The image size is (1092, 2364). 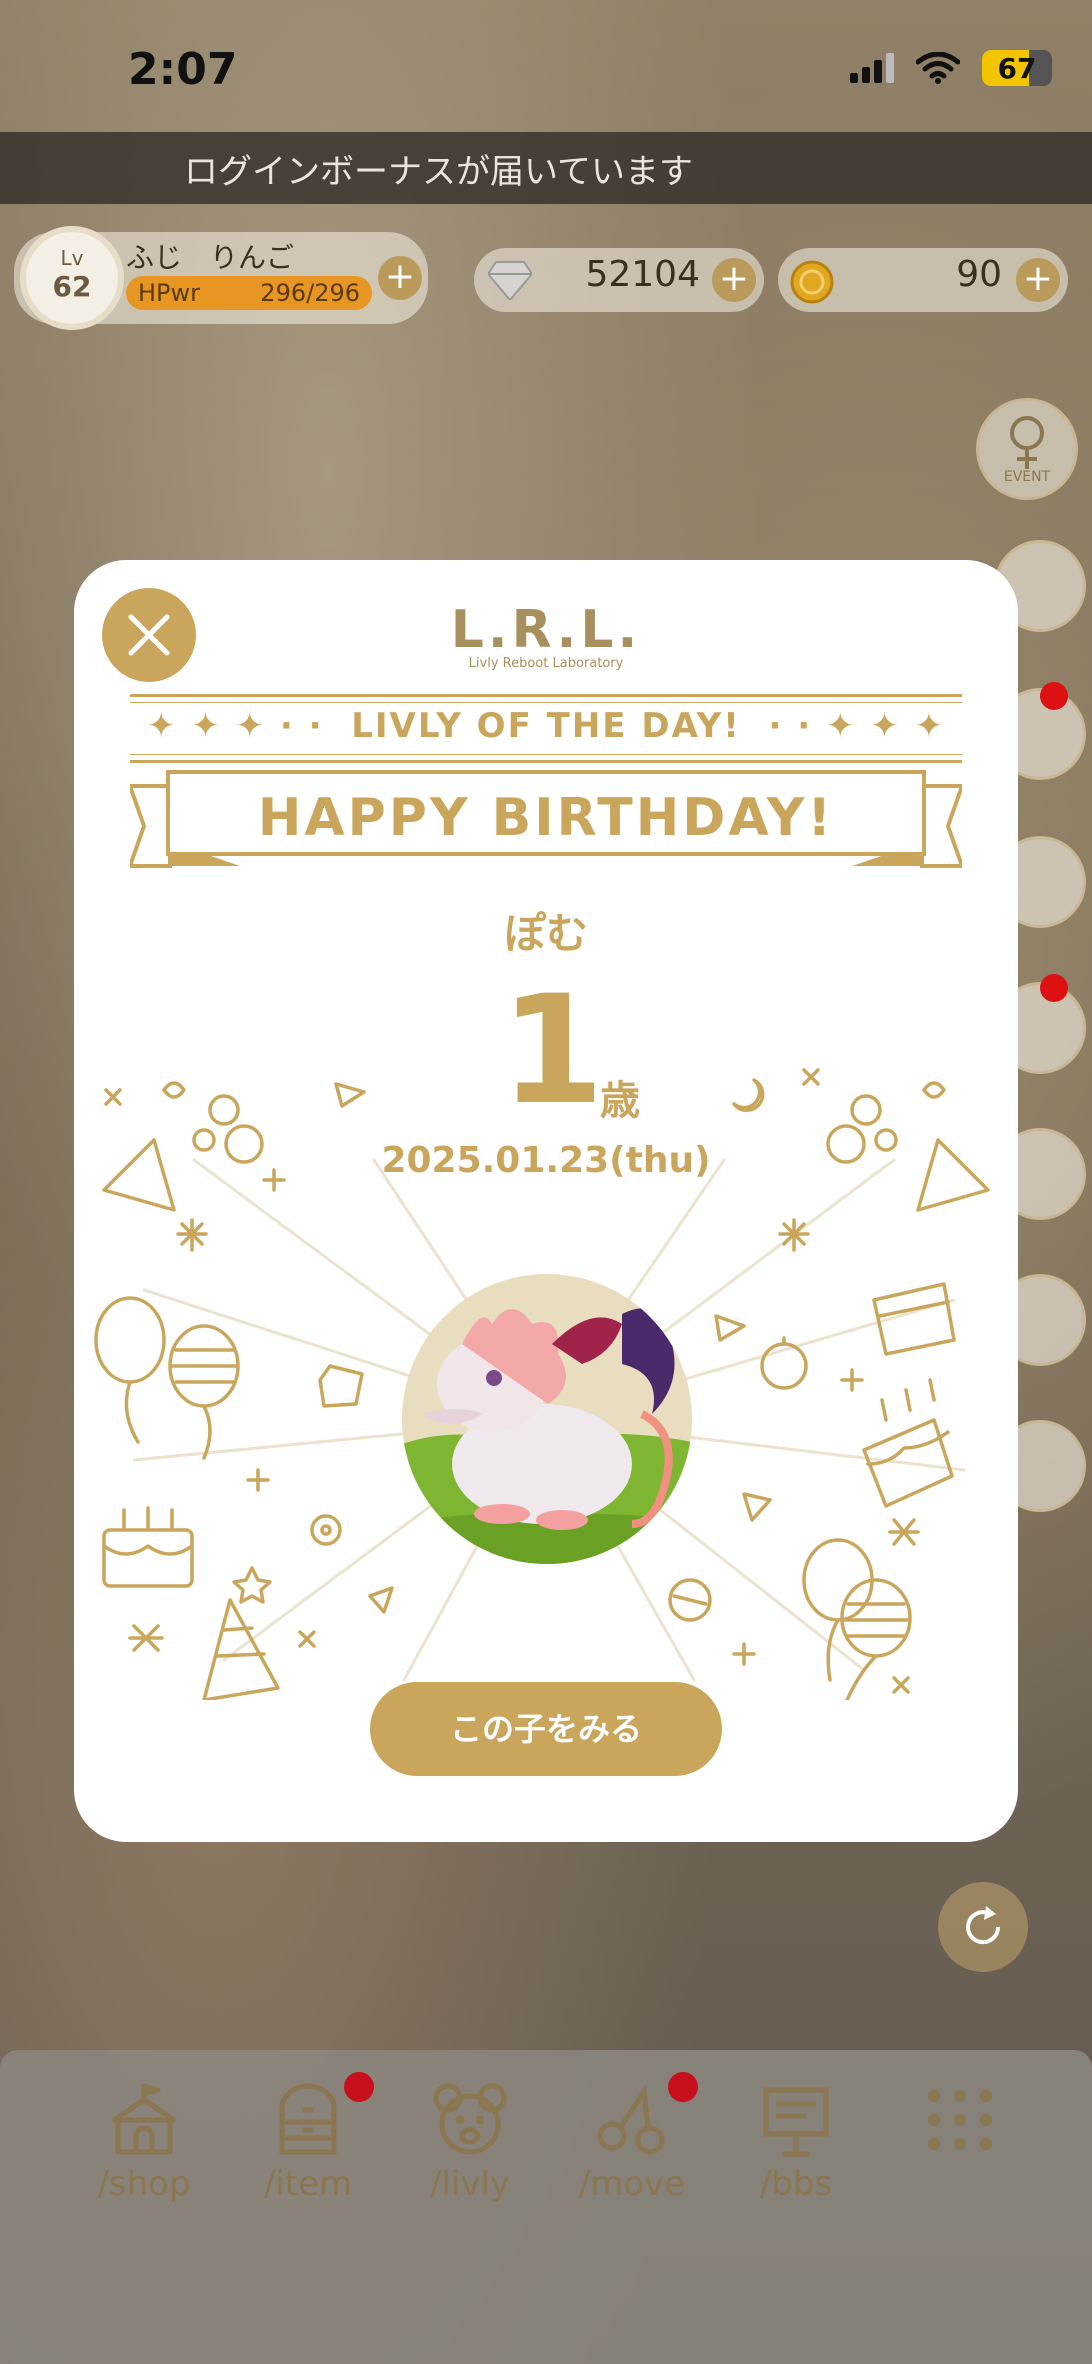 I want to click on coin-icon, so click(x=812, y=282).